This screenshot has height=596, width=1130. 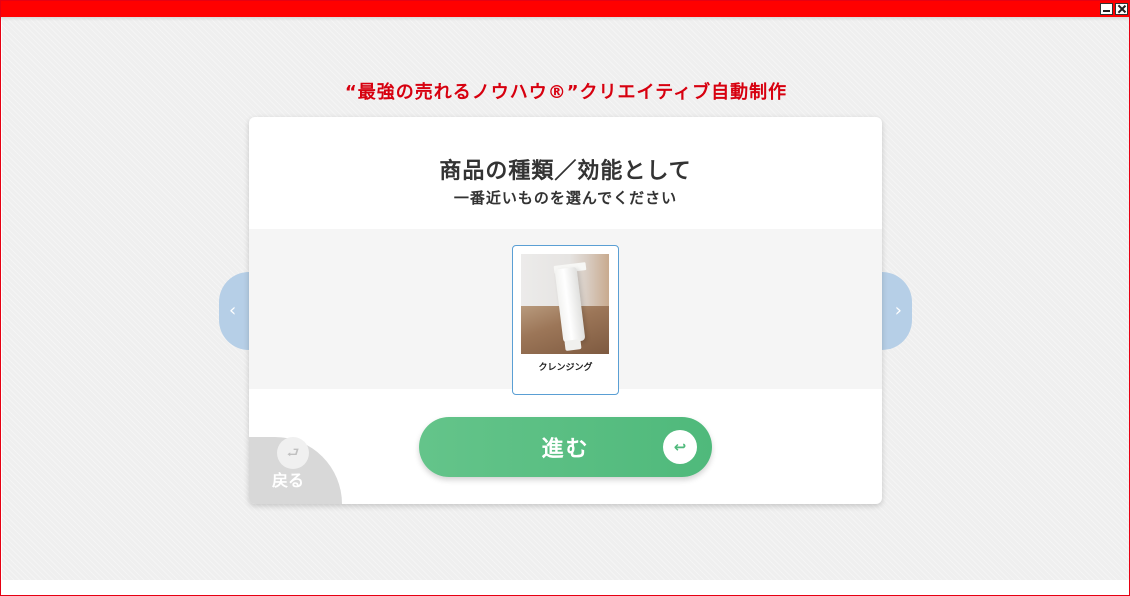 What do you see at coordinates (898, 310) in the screenshot?
I see `chevron-right-icon: ›` at bounding box center [898, 310].